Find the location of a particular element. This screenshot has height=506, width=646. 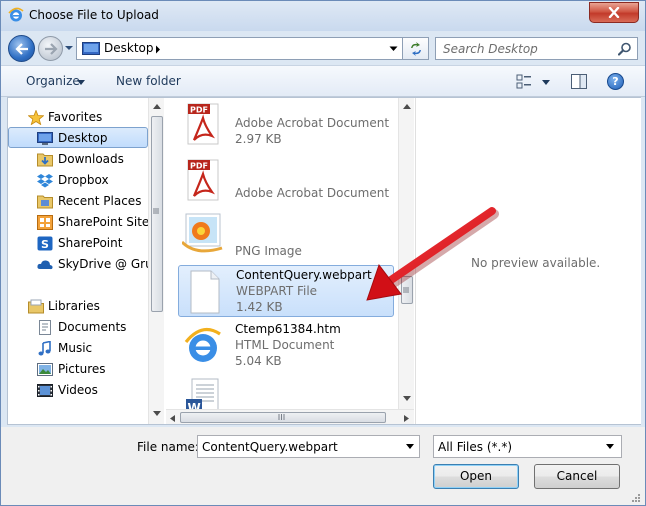

file-item: PNG Image is located at coordinates (286, 238).